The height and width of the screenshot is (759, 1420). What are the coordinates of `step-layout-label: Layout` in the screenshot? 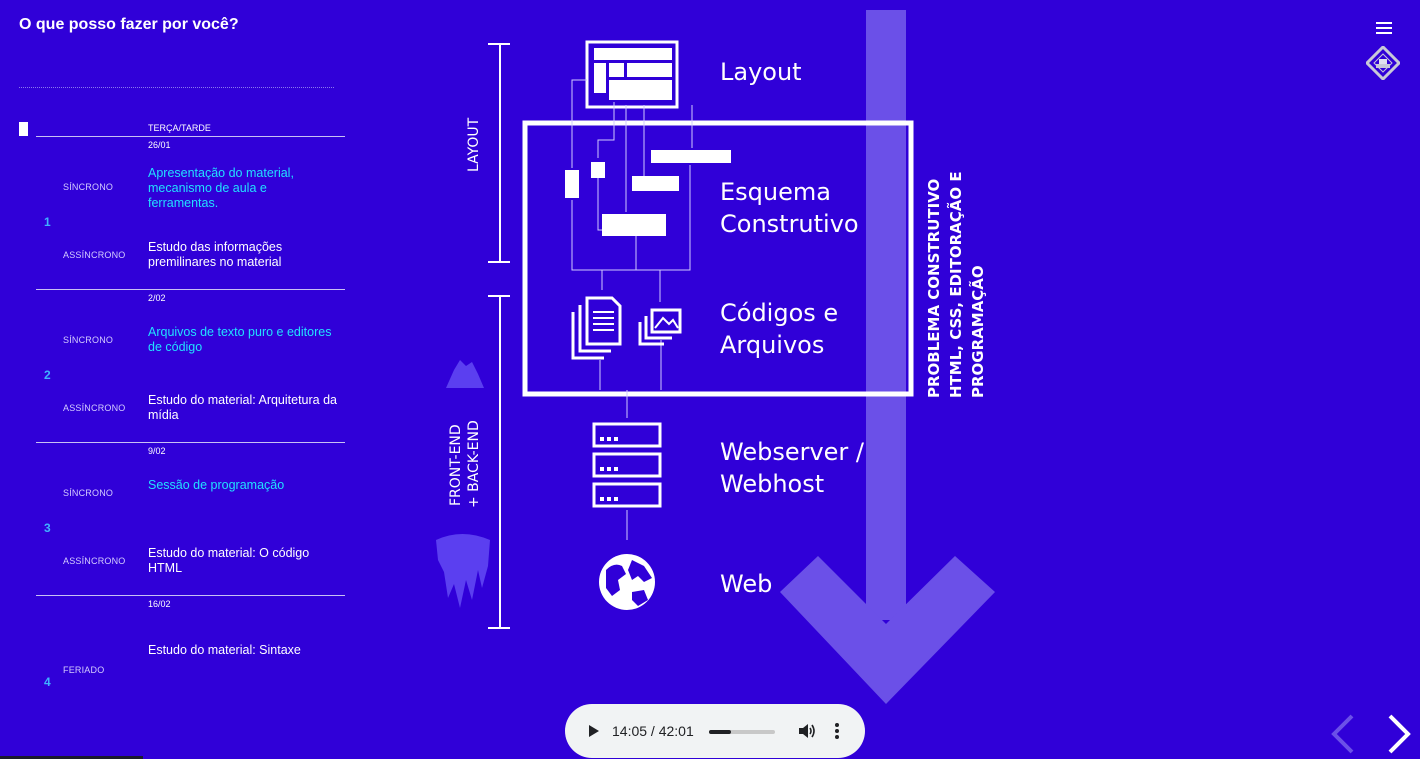 It's located at (761, 72).